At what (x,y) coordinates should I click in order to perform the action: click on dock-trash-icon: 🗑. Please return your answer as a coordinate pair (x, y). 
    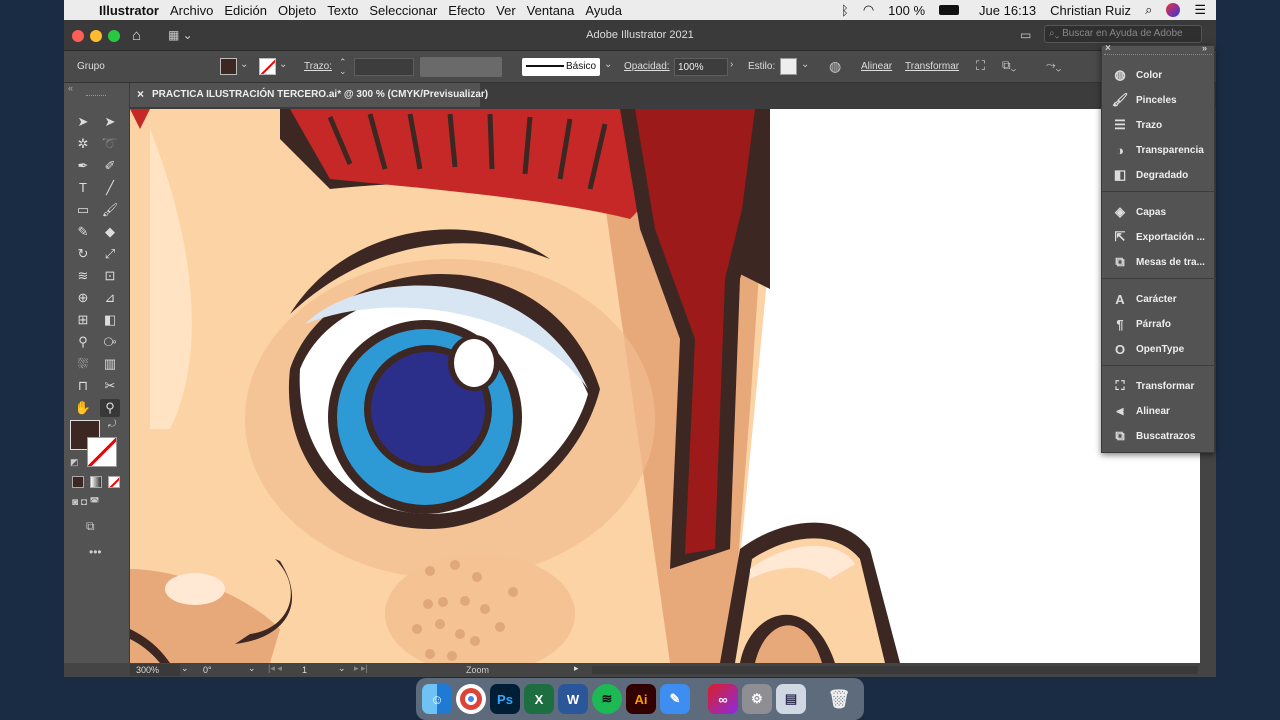
    Looking at the image, I should click on (839, 699).